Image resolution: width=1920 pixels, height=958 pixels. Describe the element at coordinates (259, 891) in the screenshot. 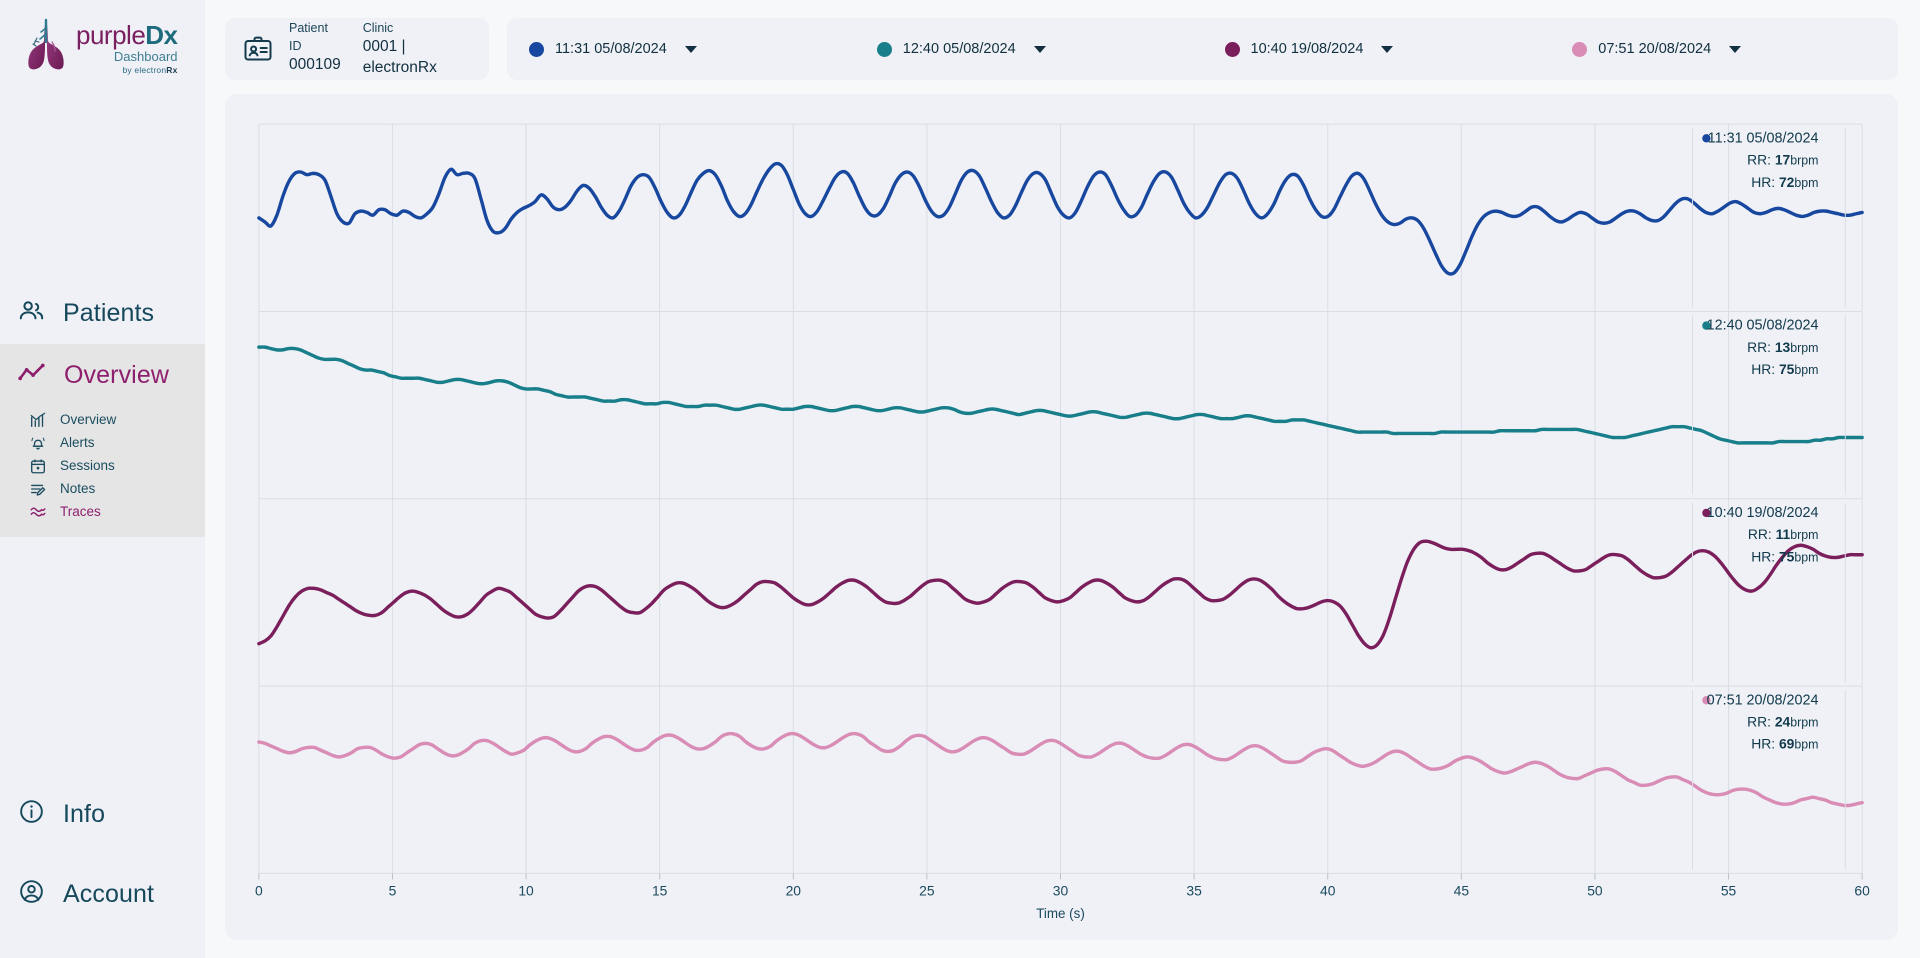

I see `svg-text: 0` at that location.